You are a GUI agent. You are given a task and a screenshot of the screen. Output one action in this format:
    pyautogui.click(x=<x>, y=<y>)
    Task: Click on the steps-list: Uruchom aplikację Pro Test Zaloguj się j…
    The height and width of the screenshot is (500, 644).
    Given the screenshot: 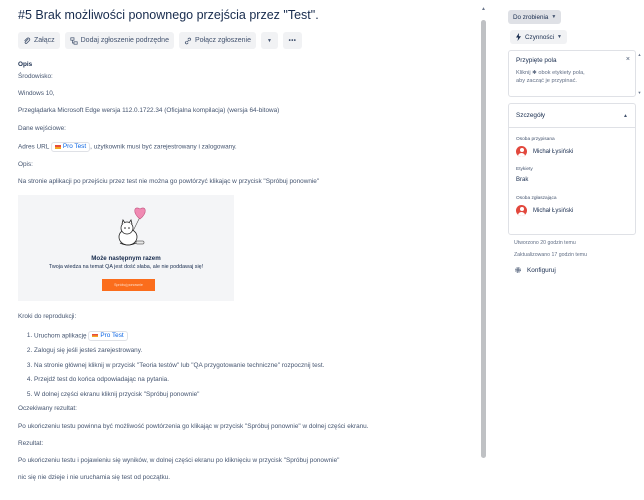 What is the action you would take?
    pyautogui.click(x=239, y=364)
    